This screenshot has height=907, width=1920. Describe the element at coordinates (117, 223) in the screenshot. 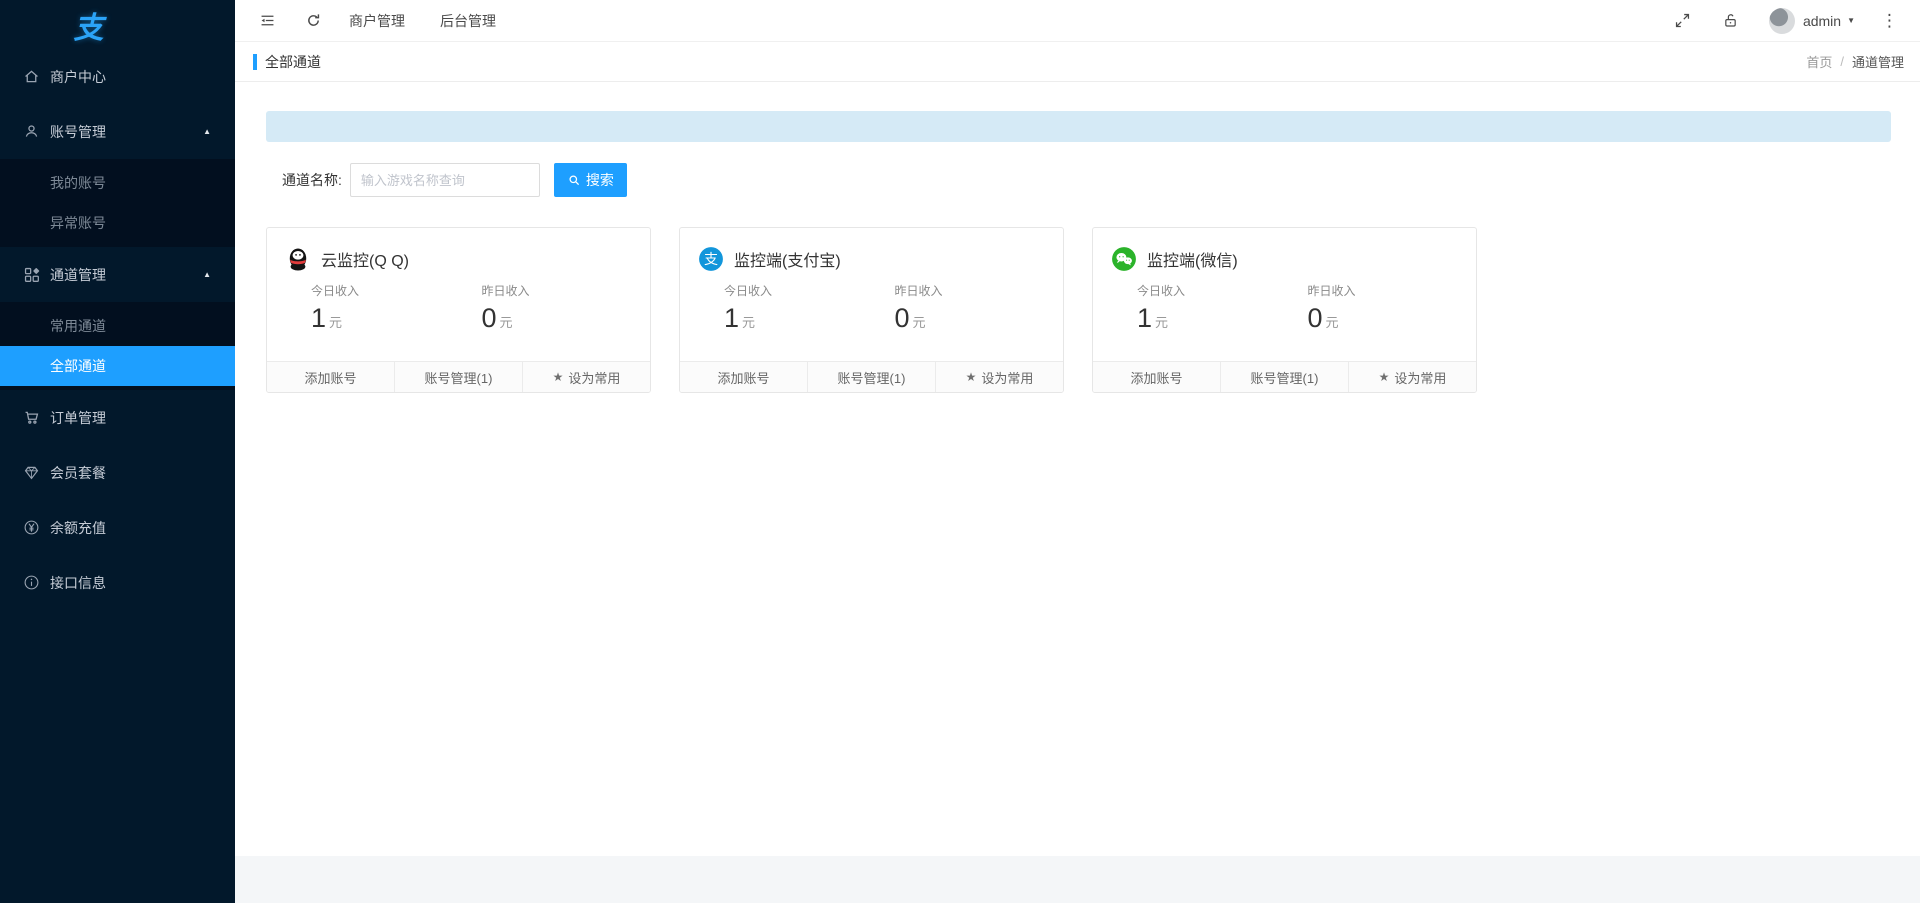

I see `sidebar-item-abnormal-accounts: 异常账号` at that location.